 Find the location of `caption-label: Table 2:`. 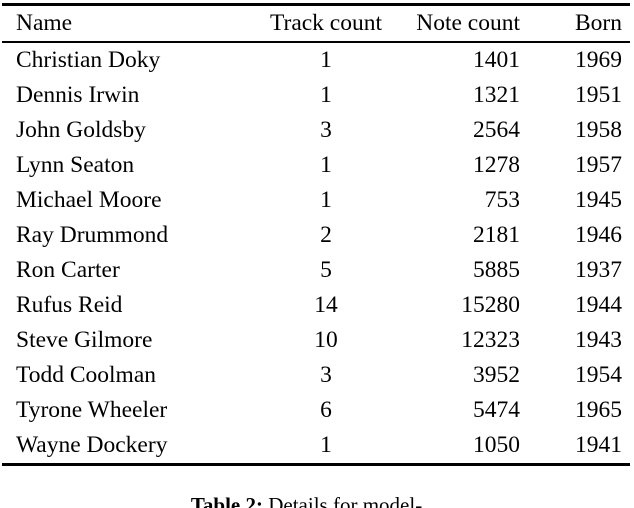

caption-label: Table 2: is located at coordinates (226, 500).